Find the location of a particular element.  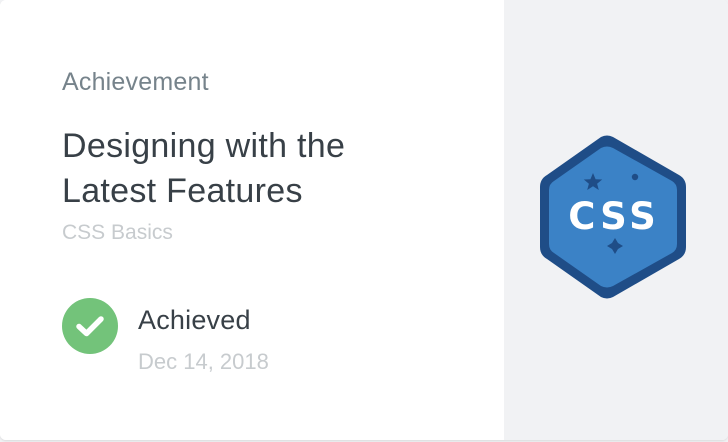

status-label: Achieved is located at coordinates (194, 320).